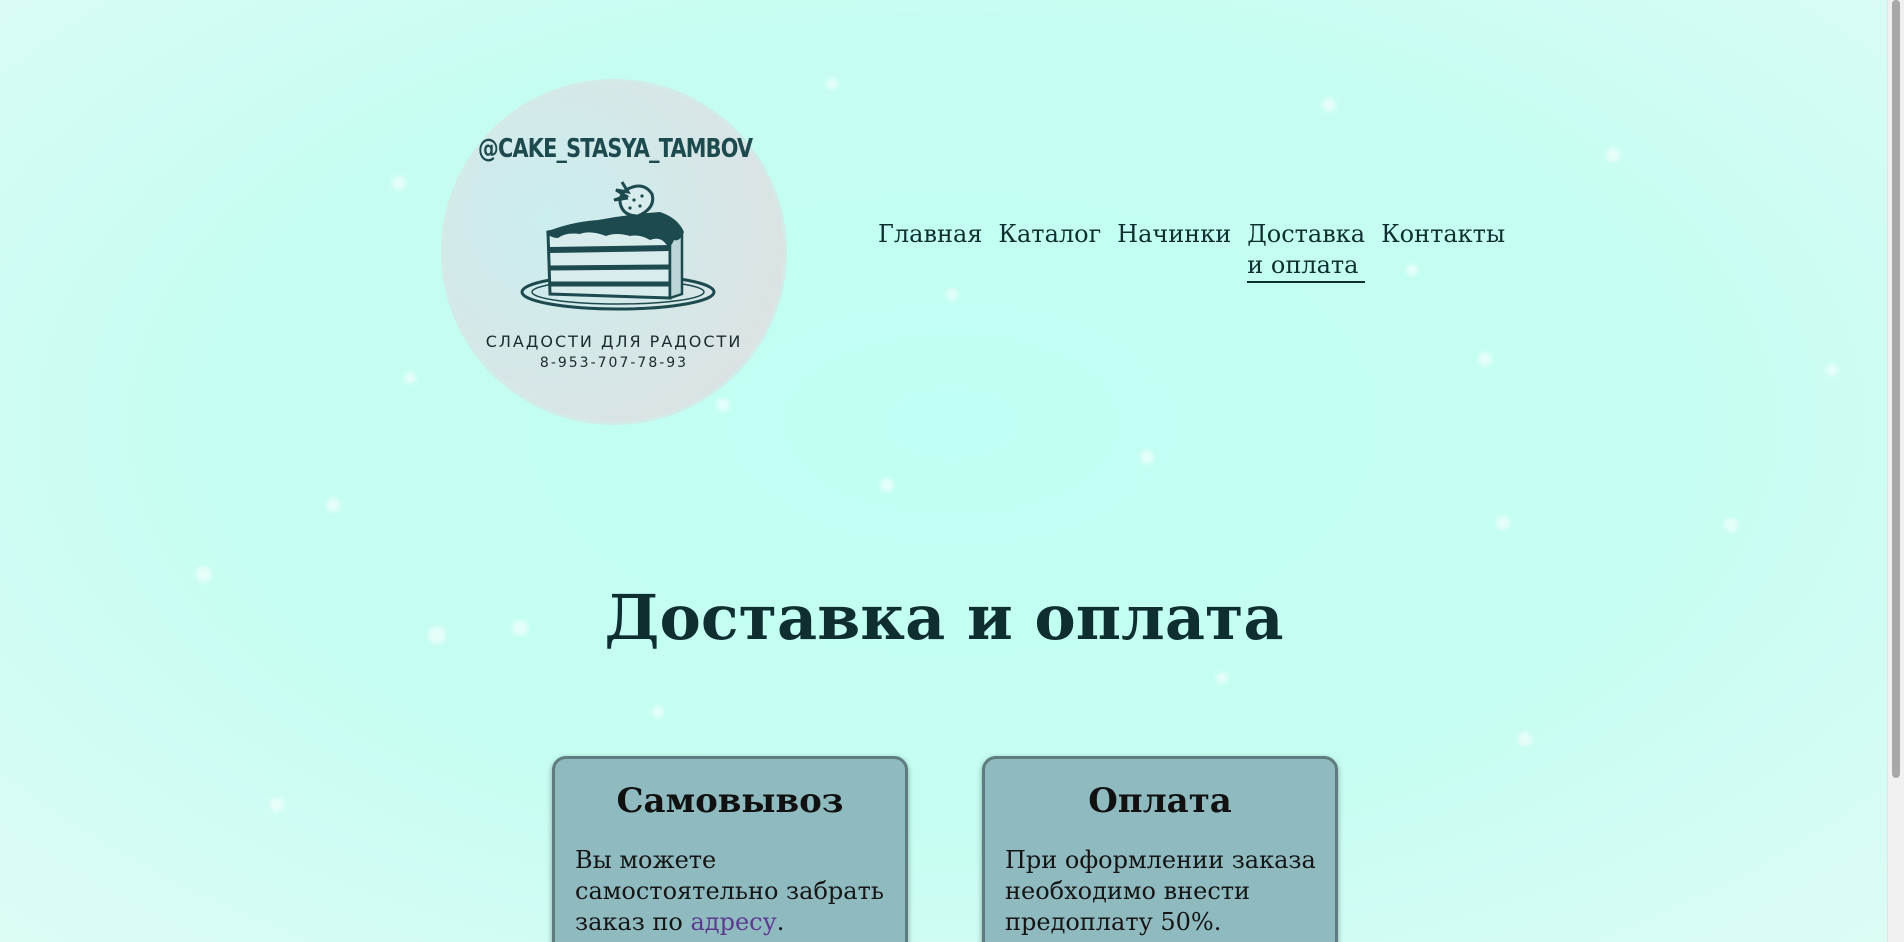  Describe the element at coordinates (1174, 251) in the screenshot. I see `nav-item-fillings: Начинки` at that location.